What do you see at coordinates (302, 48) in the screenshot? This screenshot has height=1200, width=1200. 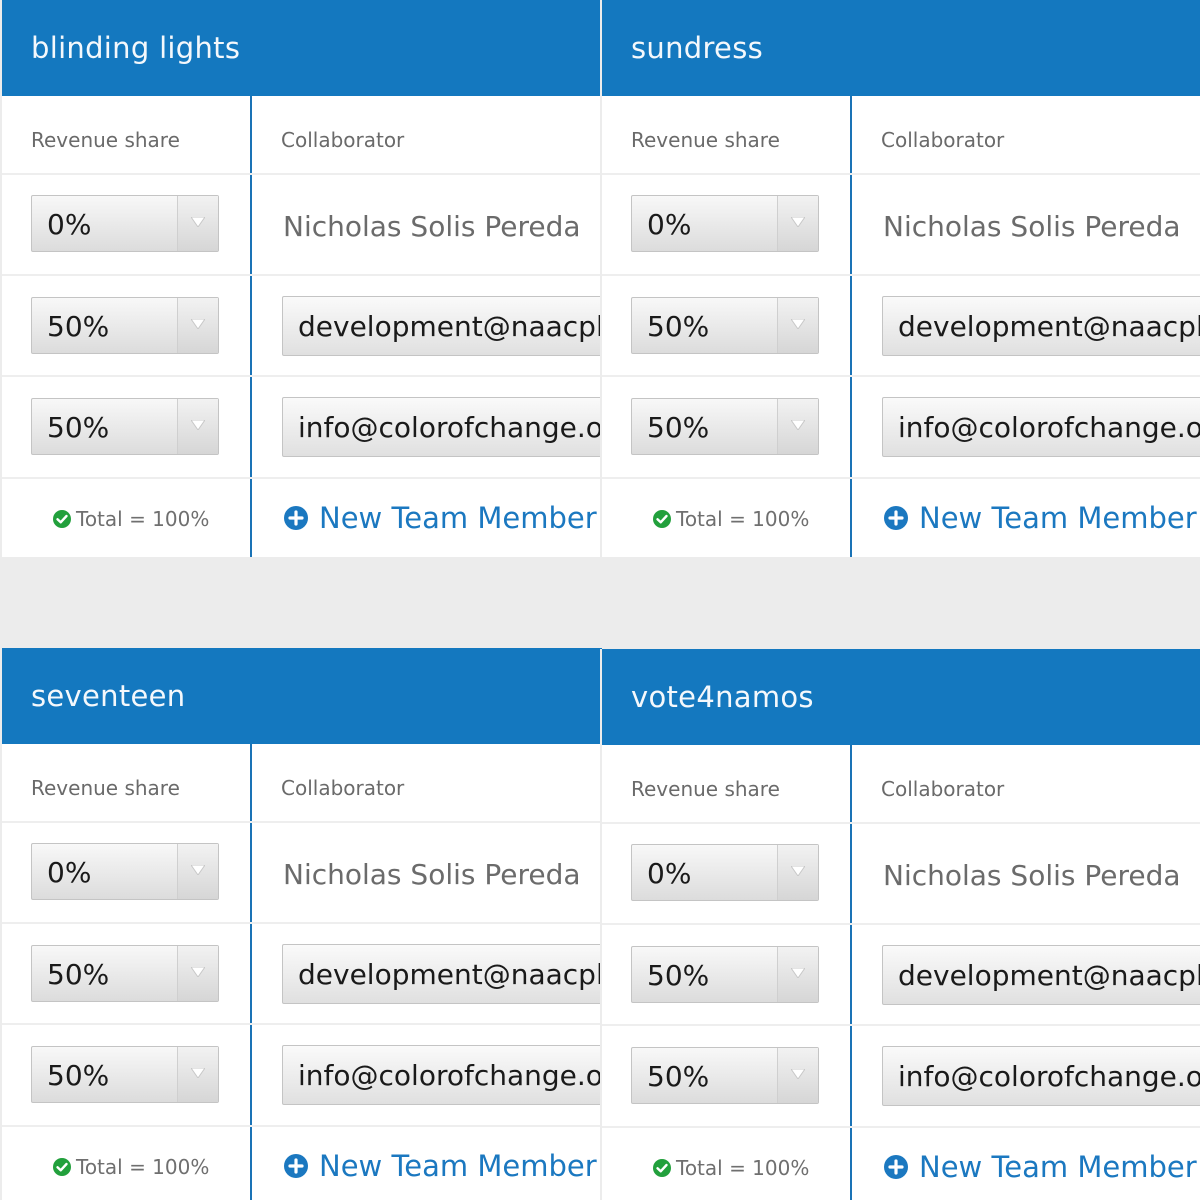 I see `card-header: blinding lights` at bounding box center [302, 48].